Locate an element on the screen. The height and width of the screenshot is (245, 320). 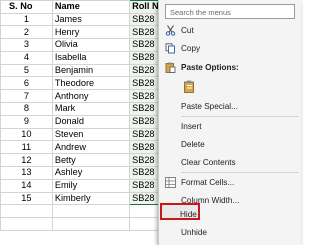
paste-options-header: Paste Options: is located at coordinates (230, 67).